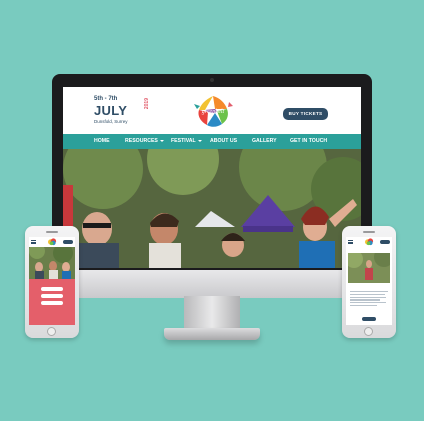  I want to click on website-mobile-view-home, so click(52, 281).